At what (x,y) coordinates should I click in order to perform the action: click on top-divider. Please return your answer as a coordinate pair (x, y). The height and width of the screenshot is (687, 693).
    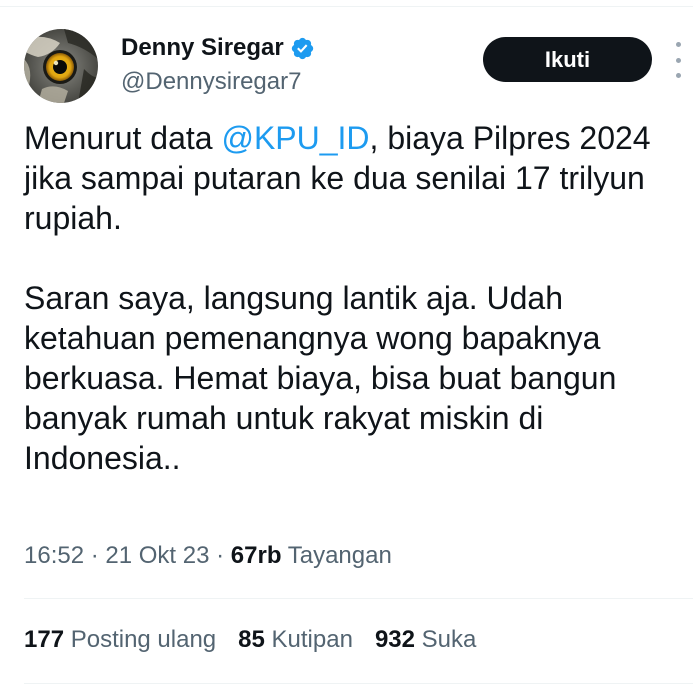
    Looking at the image, I should click on (346, 6).